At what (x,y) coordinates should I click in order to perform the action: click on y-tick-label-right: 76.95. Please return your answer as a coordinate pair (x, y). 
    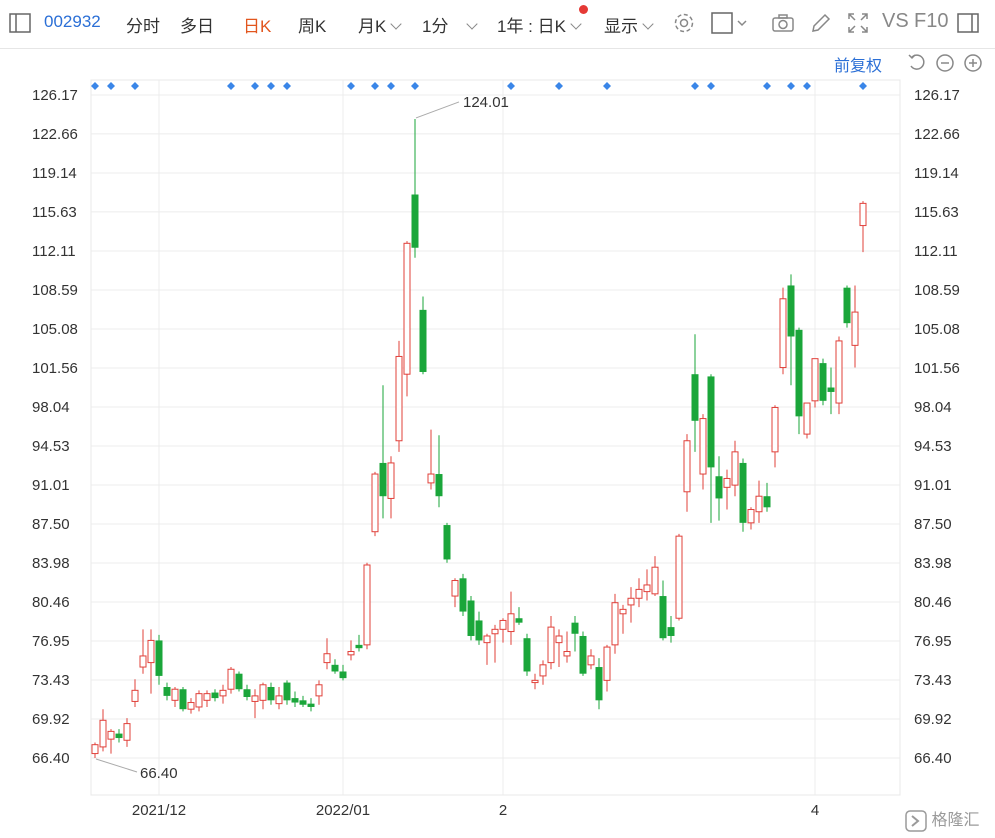
    Looking at the image, I should click on (933, 641).